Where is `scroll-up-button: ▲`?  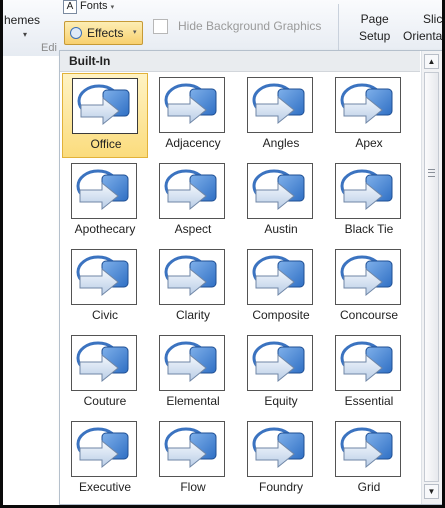 scroll-up-button: ▲ is located at coordinates (431, 61).